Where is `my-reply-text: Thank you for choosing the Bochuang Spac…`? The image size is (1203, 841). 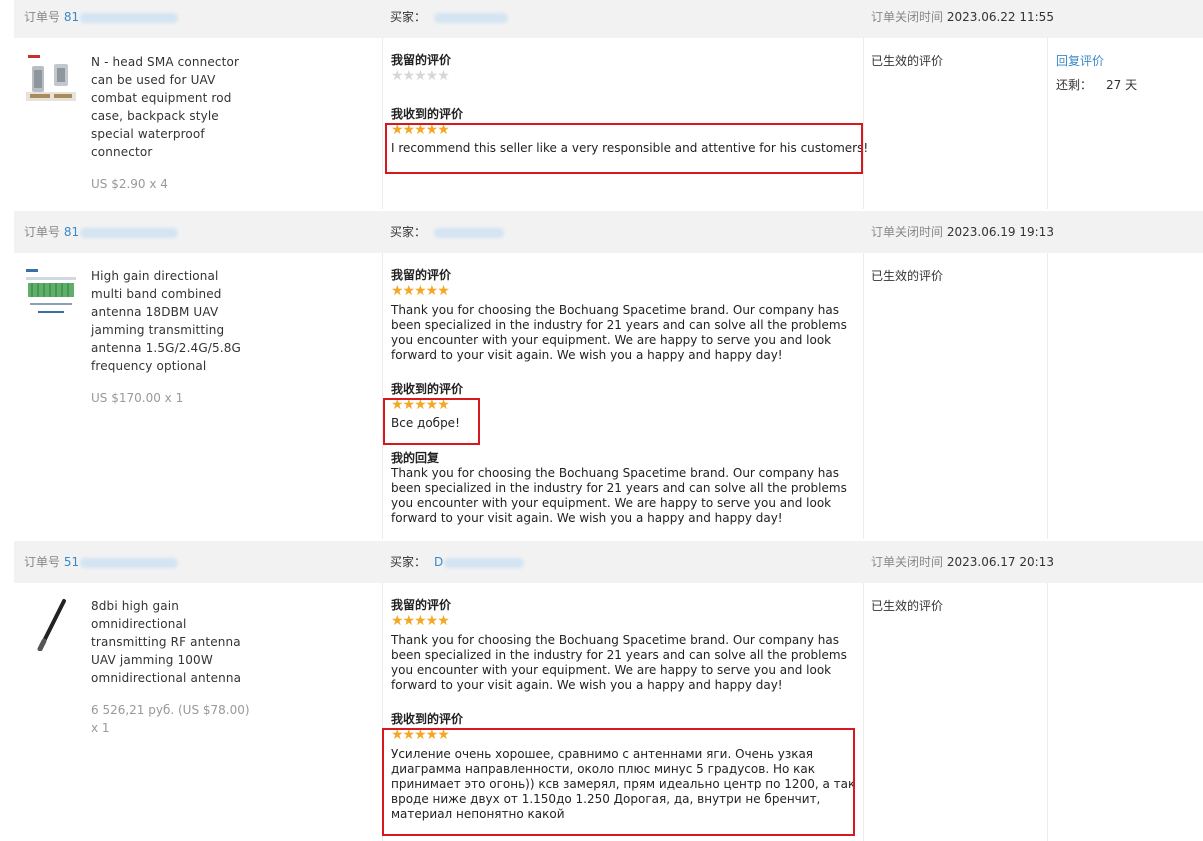 my-reply-text: Thank you for choosing the Bochuang Spac… is located at coordinates (619, 495).